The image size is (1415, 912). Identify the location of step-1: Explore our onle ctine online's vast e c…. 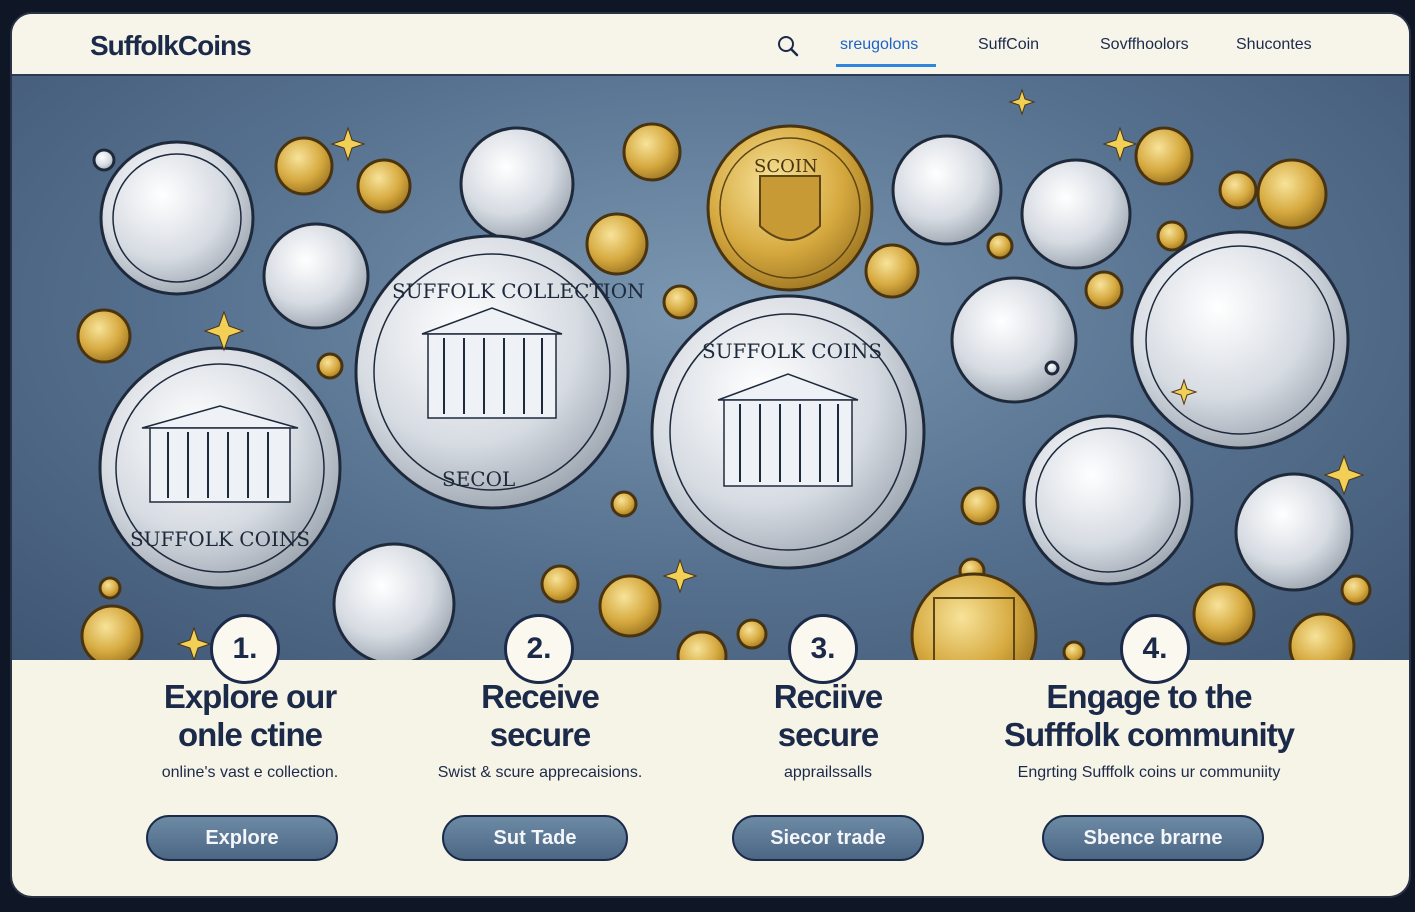
(250, 730).